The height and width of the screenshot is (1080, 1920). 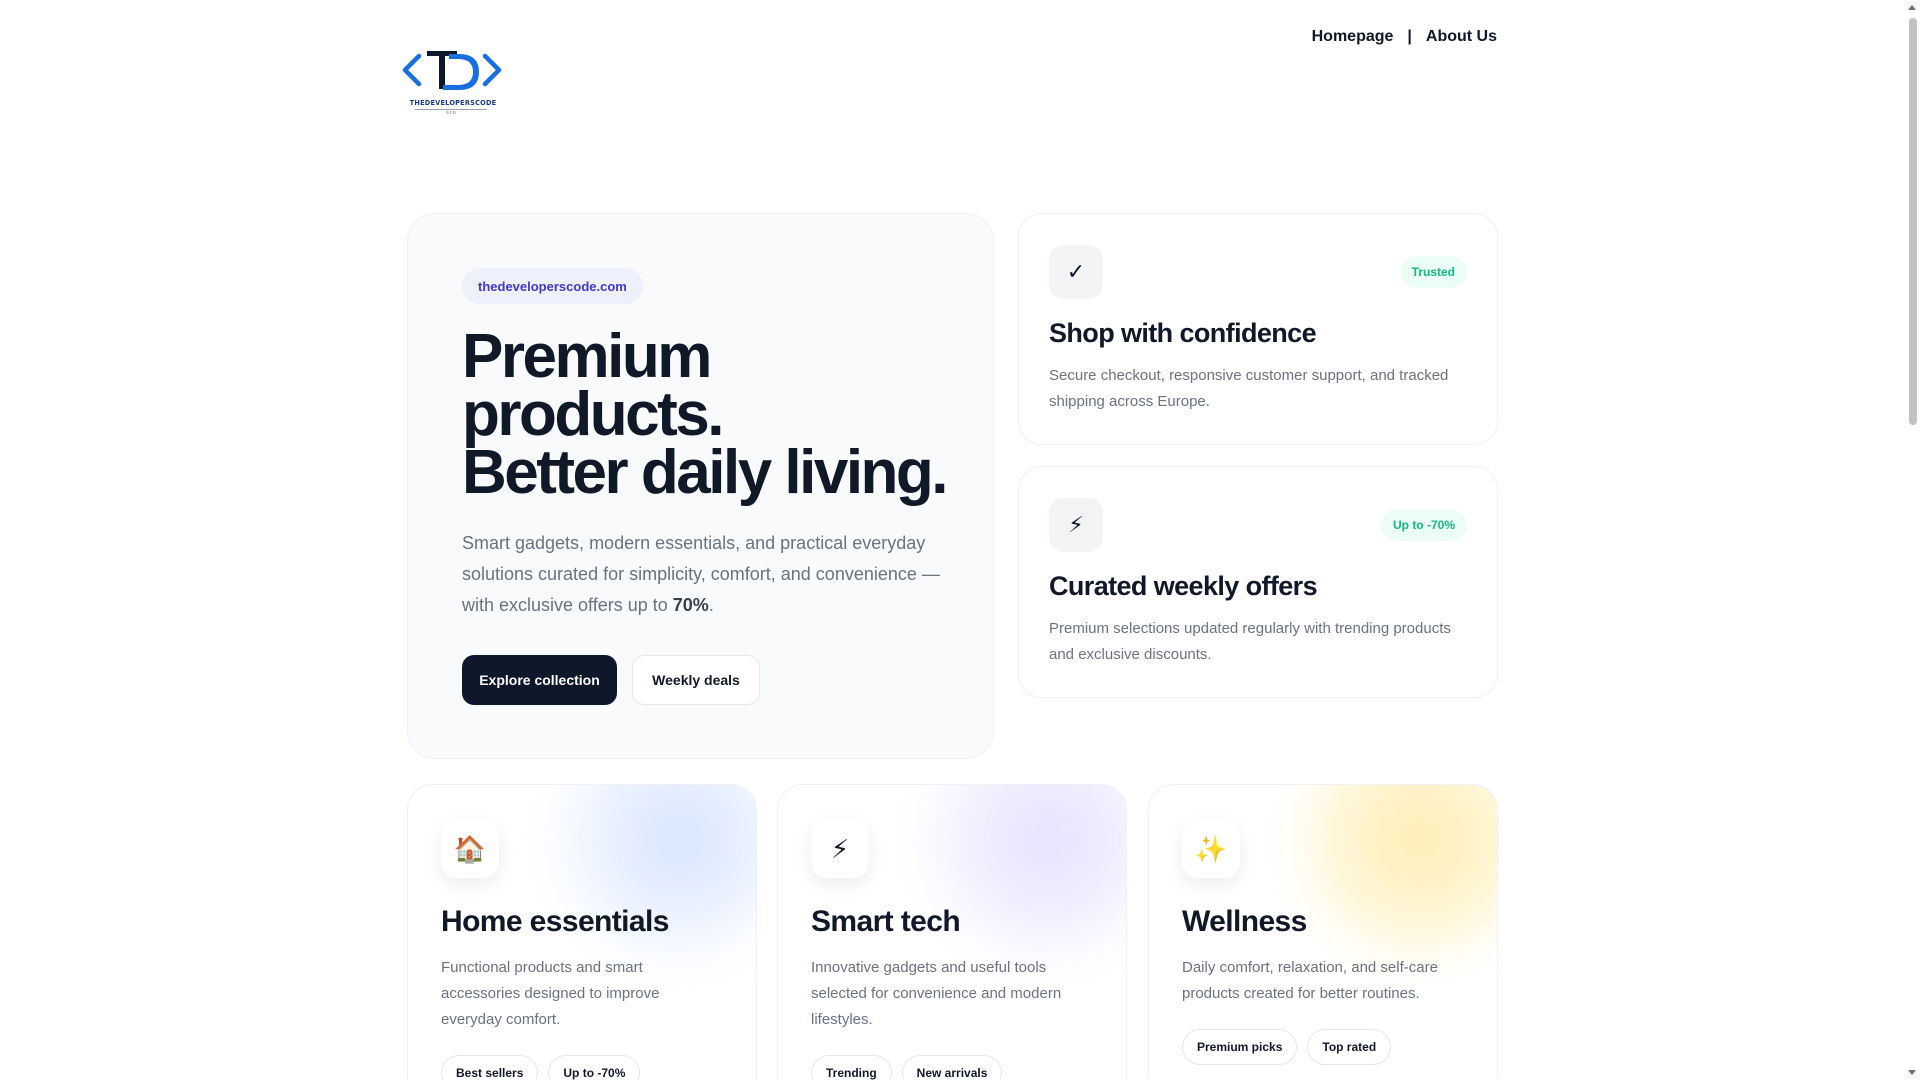 What do you see at coordinates (539, 680) in the screenshot?
I see `explore-collection-button: Explore collection` at bounding box center [539, 680].